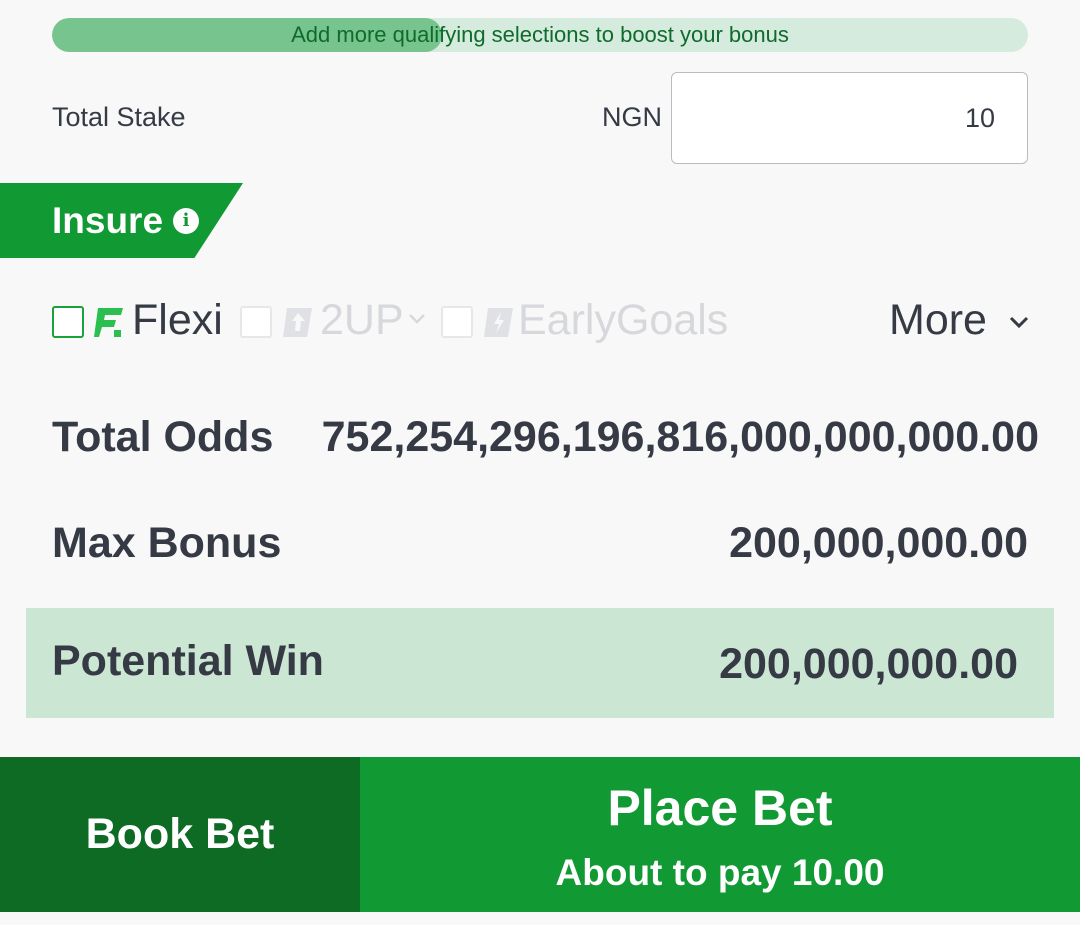 The image size is (1080, 925). Describe the element at coordinates (297, 322) in the screenshot. I see `two-up-icon` at that location.